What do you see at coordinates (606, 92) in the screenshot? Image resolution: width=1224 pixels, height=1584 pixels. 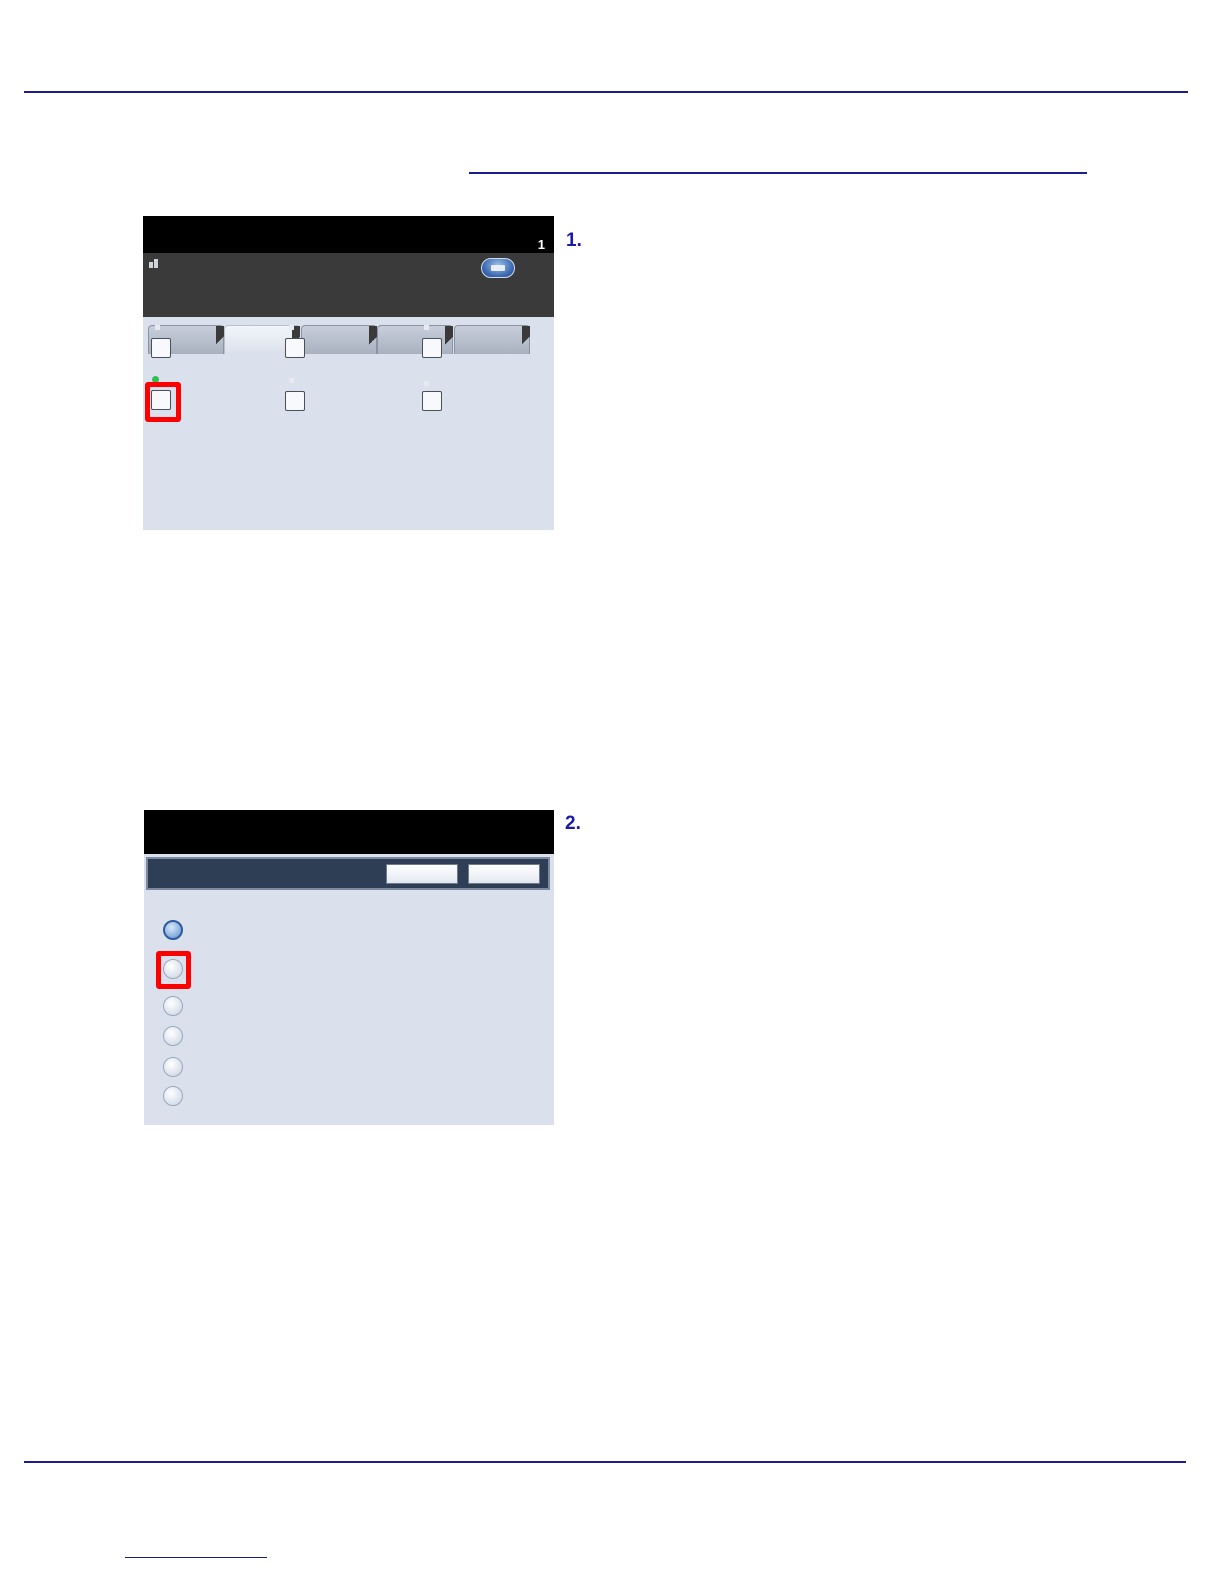 I see `header-rule` at bounding box center [606, 92].